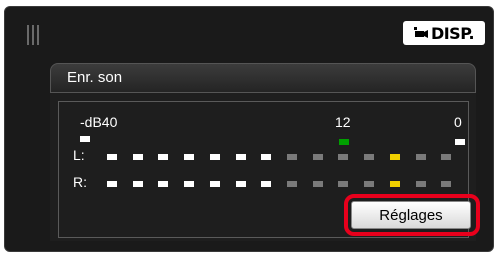 The height and width of the screenshot is (255, 498). I want to click on left-channel-label: L:, so click(79, 155).